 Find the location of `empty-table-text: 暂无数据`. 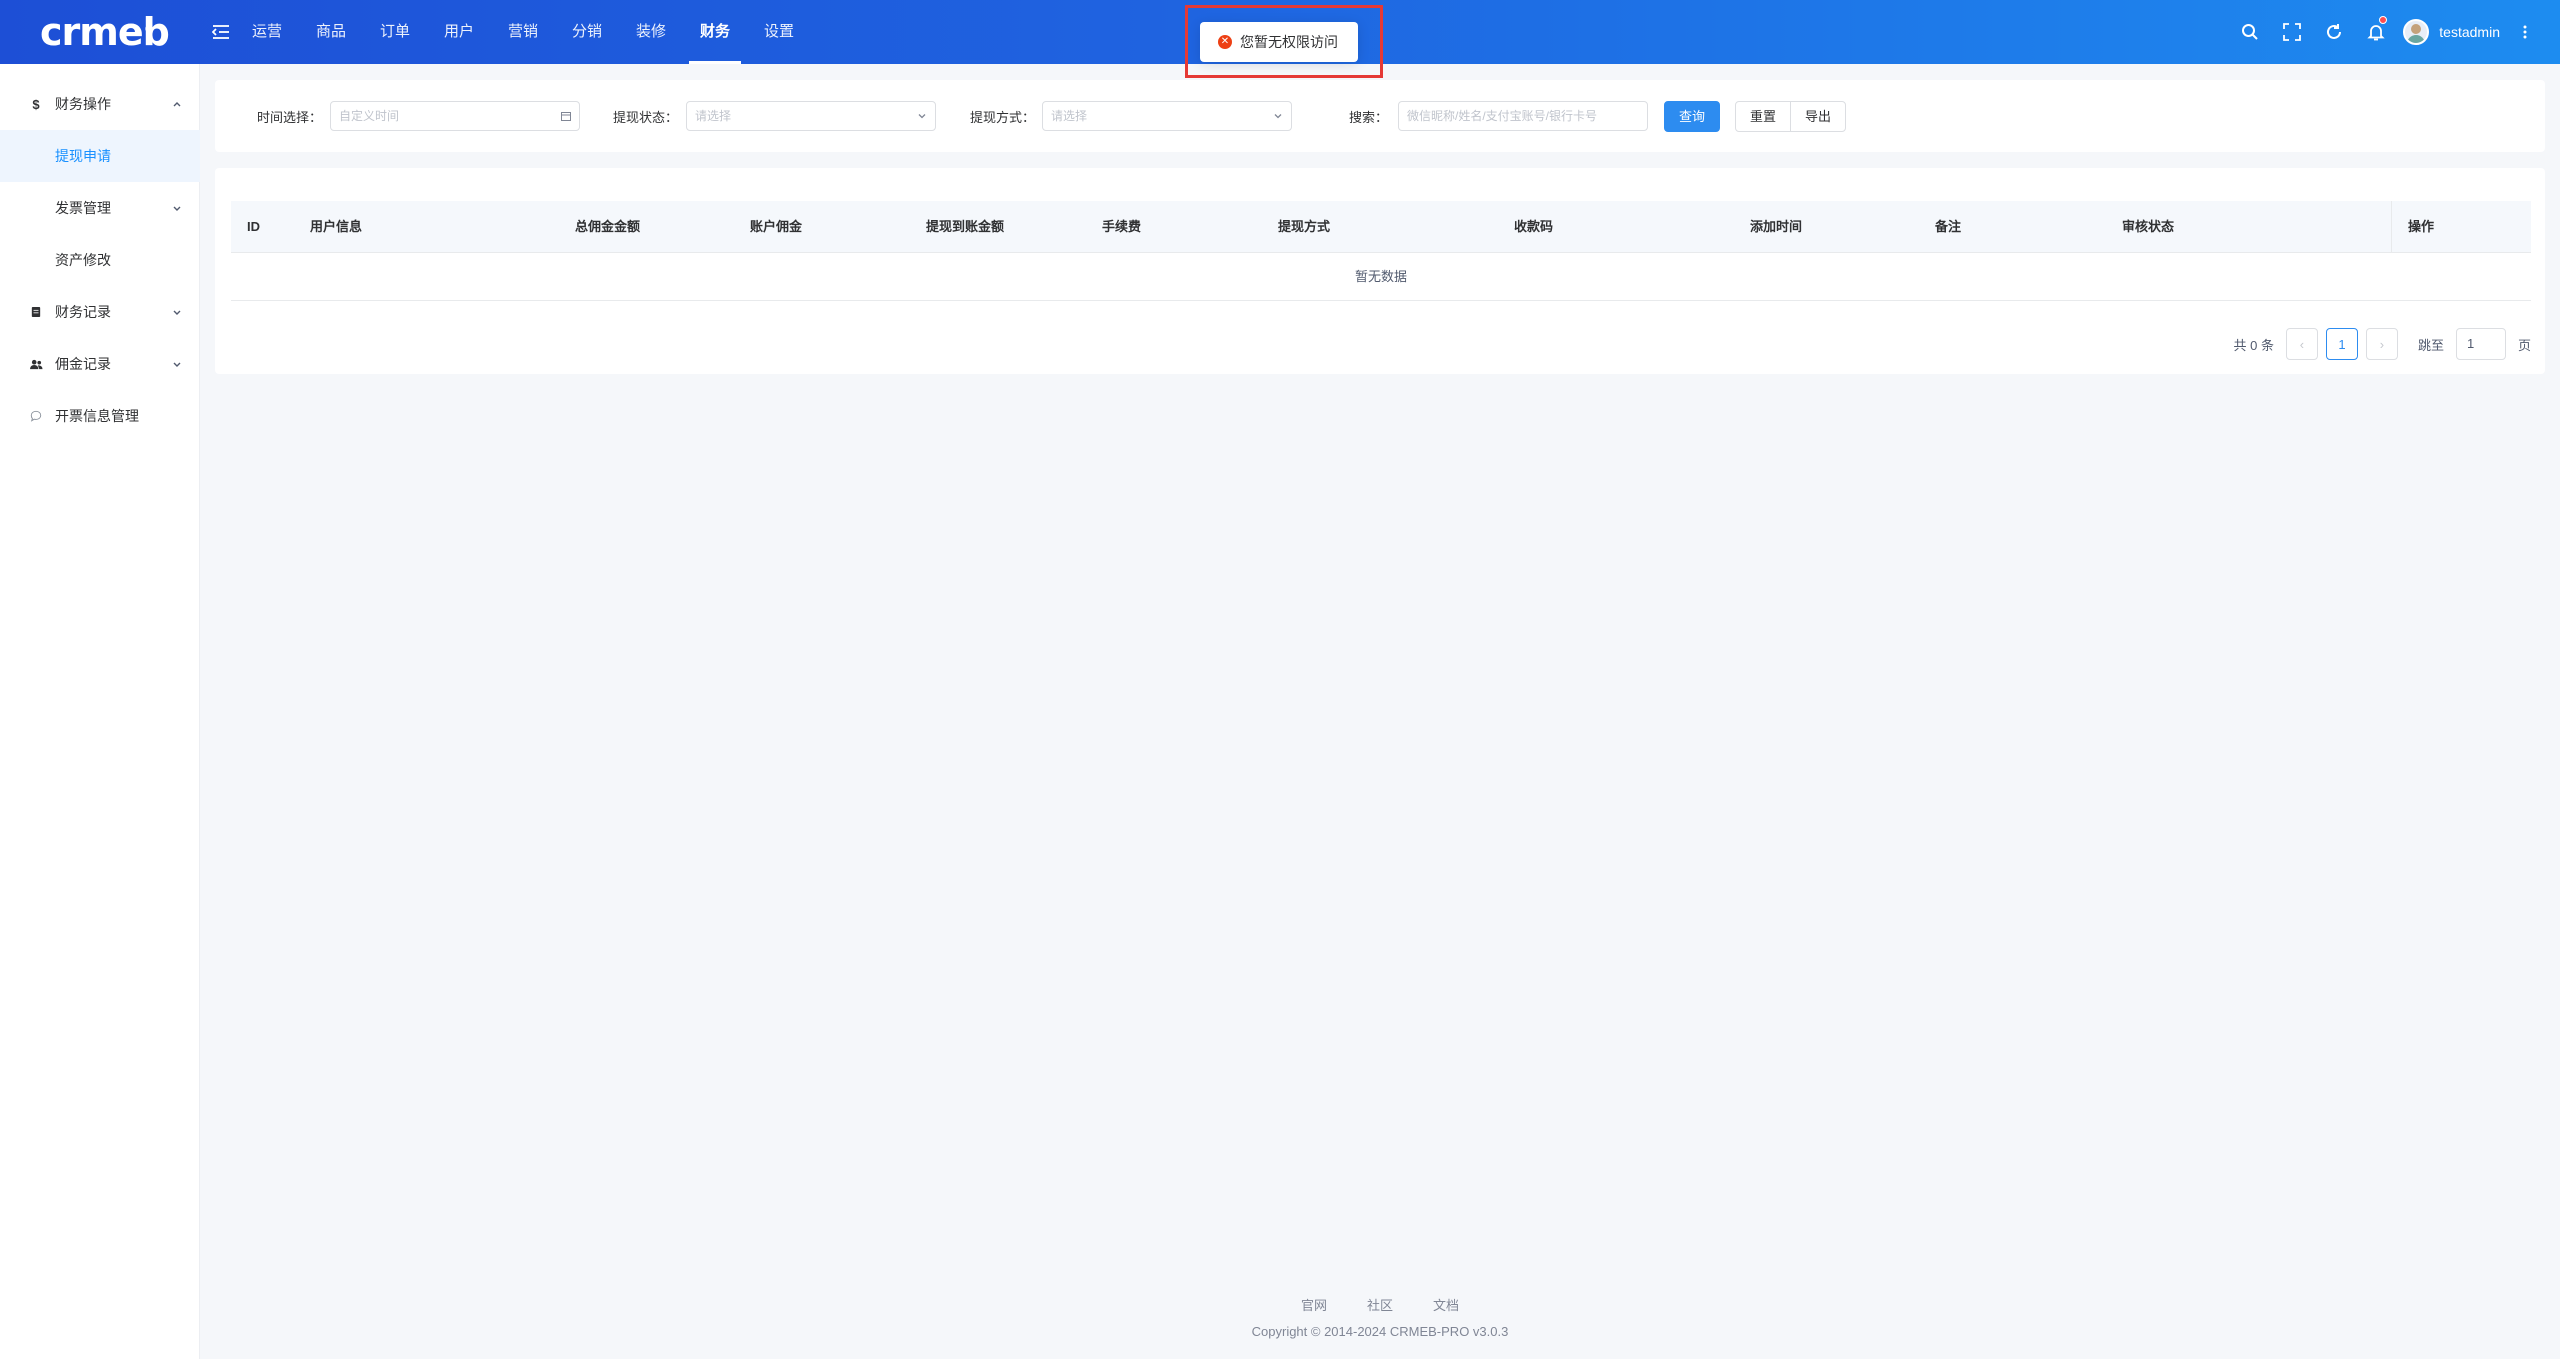

empty-table-text: 暂无数据 is located at coordinates (1381, 277).